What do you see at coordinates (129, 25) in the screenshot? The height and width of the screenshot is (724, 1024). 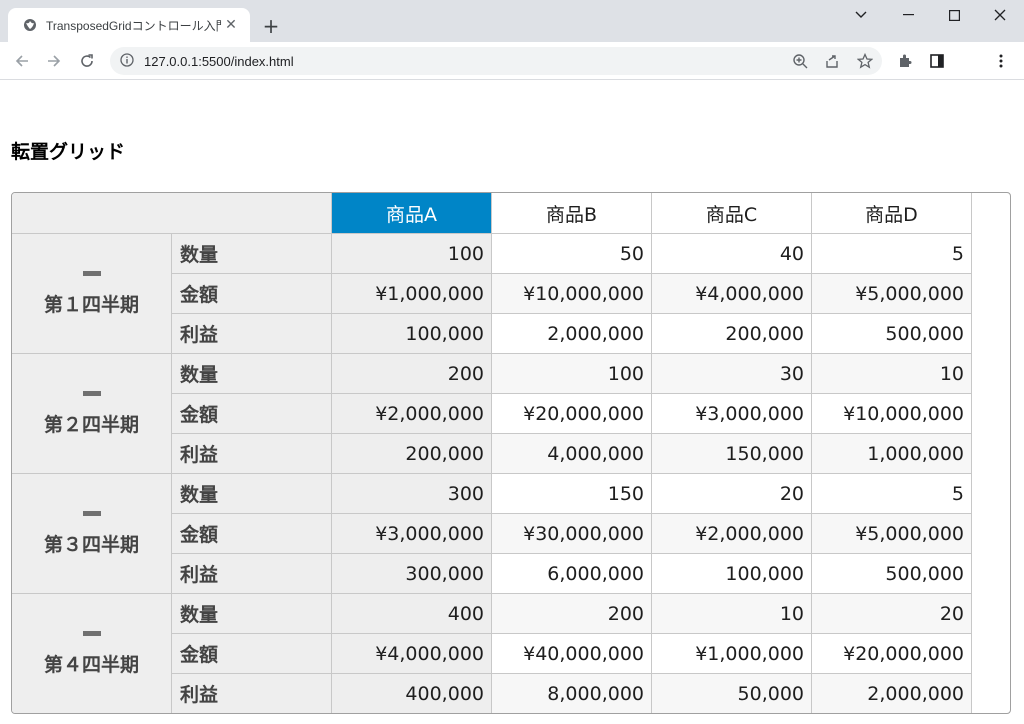 I see `browser-tab: TransposedGridコントロール入門 ✕` at bounding box center [129, 25].